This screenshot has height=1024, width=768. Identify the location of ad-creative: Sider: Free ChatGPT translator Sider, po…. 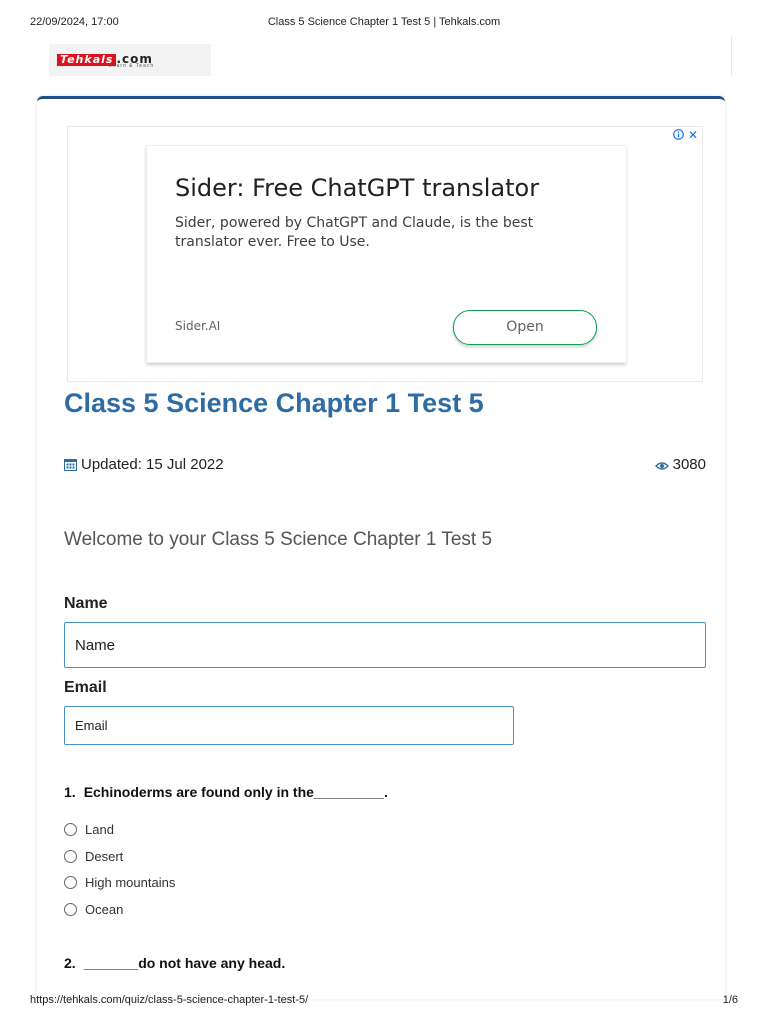
(386, 254).